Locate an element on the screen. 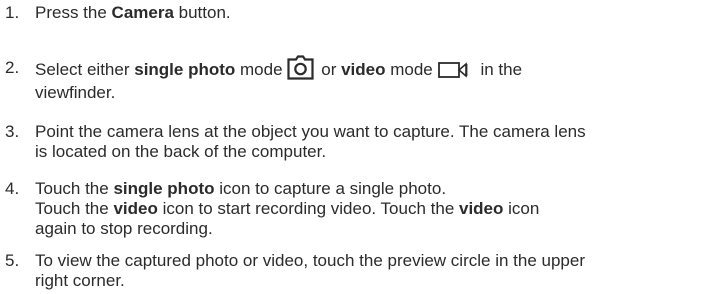 This screenshot has height=294, width=724. step-number: 3. is located at coordinates (12, 131).